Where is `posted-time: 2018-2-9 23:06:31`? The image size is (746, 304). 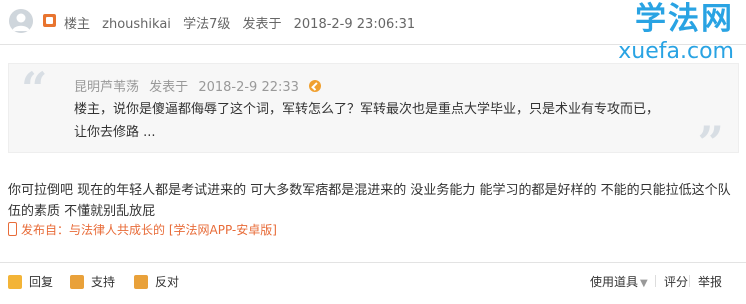 posted-time: 2018-2-9 23:06:31 is located at coordinates (354, 24).